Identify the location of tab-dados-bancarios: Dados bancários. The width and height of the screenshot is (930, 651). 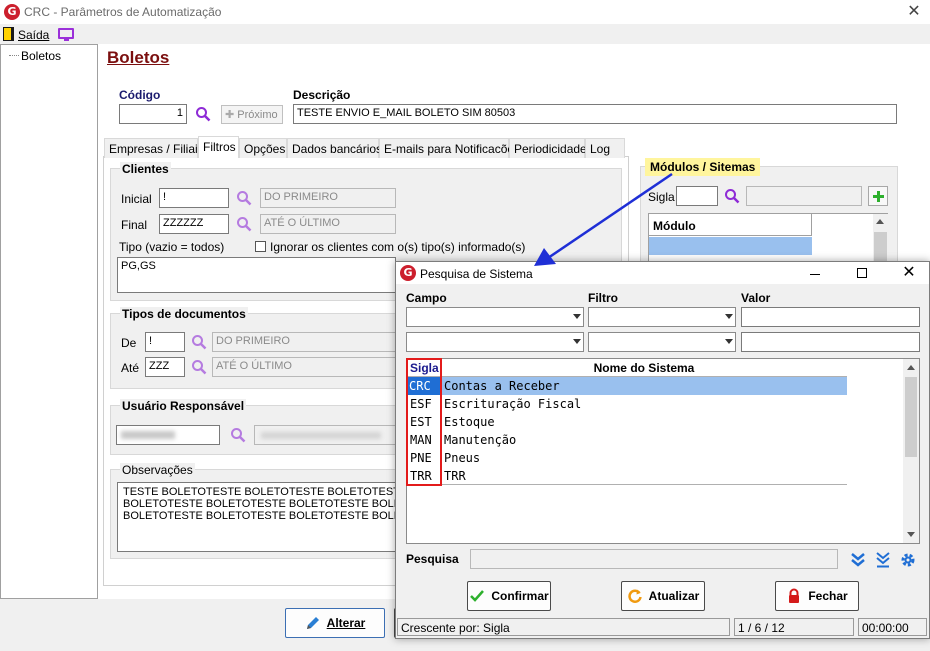
(334, 148).